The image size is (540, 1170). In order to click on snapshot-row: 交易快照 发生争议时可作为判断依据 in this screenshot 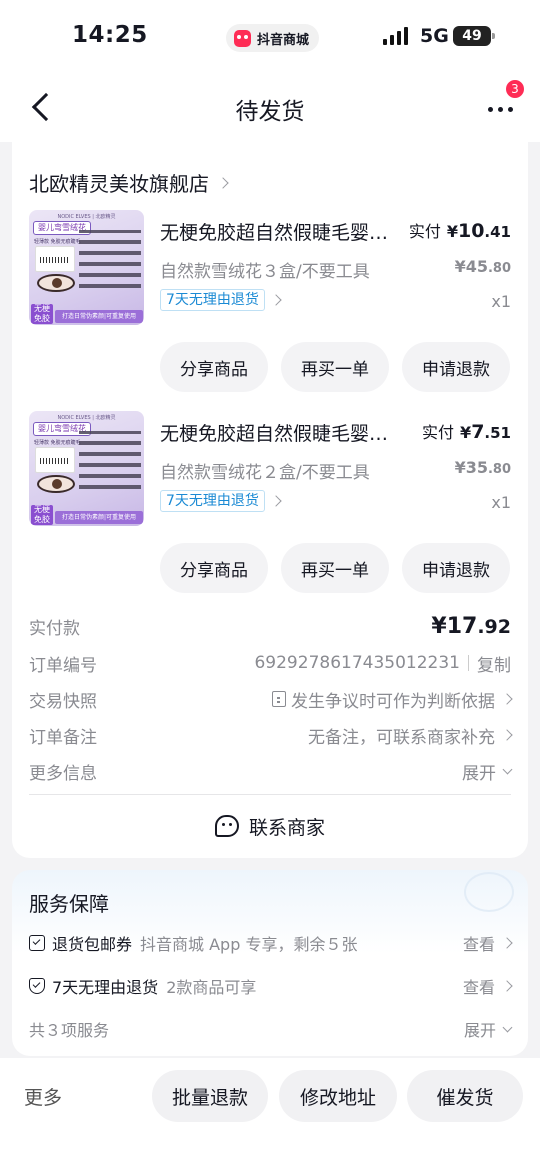, I will do `click(271, 699)`.